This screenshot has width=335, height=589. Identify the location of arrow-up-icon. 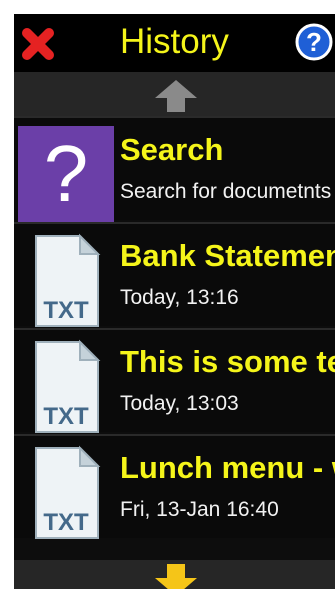
(176, 96).